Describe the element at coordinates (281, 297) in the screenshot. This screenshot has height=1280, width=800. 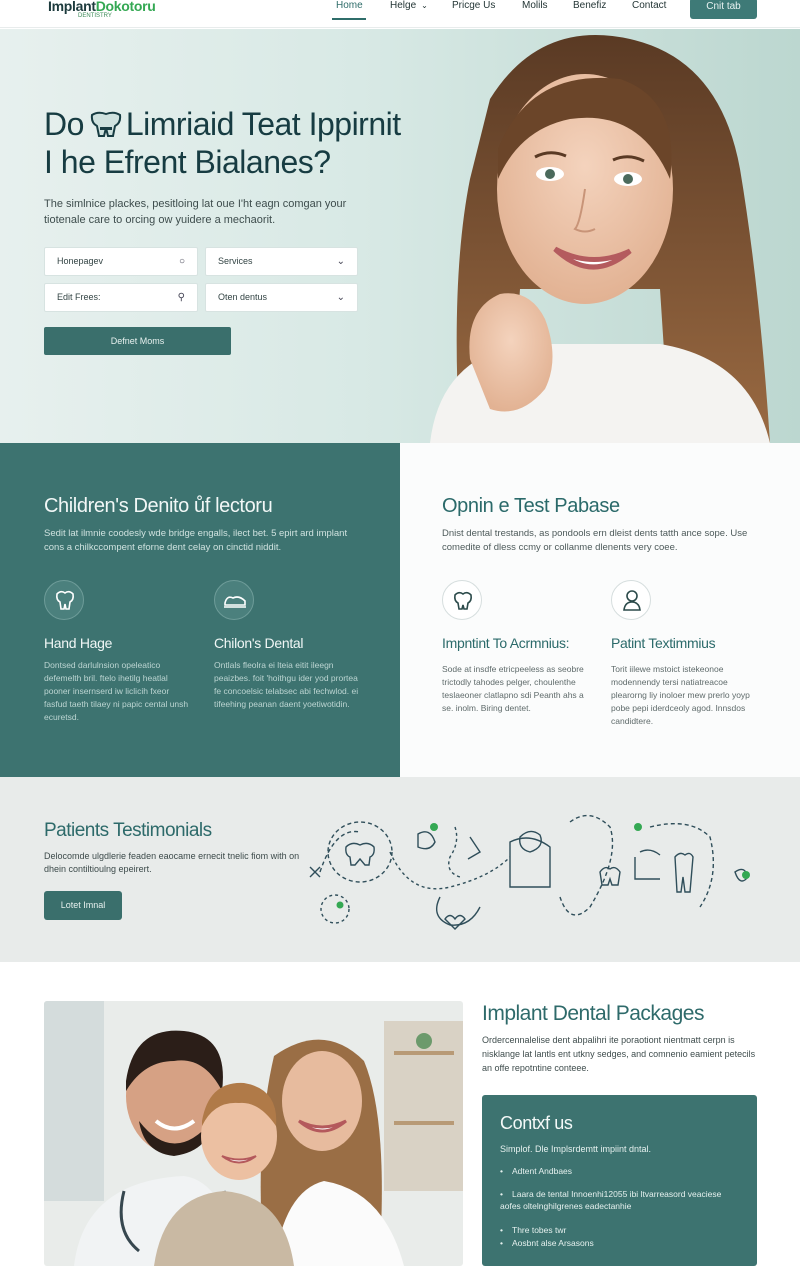
I see `dentist-select: Oten dentus ⌄` at that location.